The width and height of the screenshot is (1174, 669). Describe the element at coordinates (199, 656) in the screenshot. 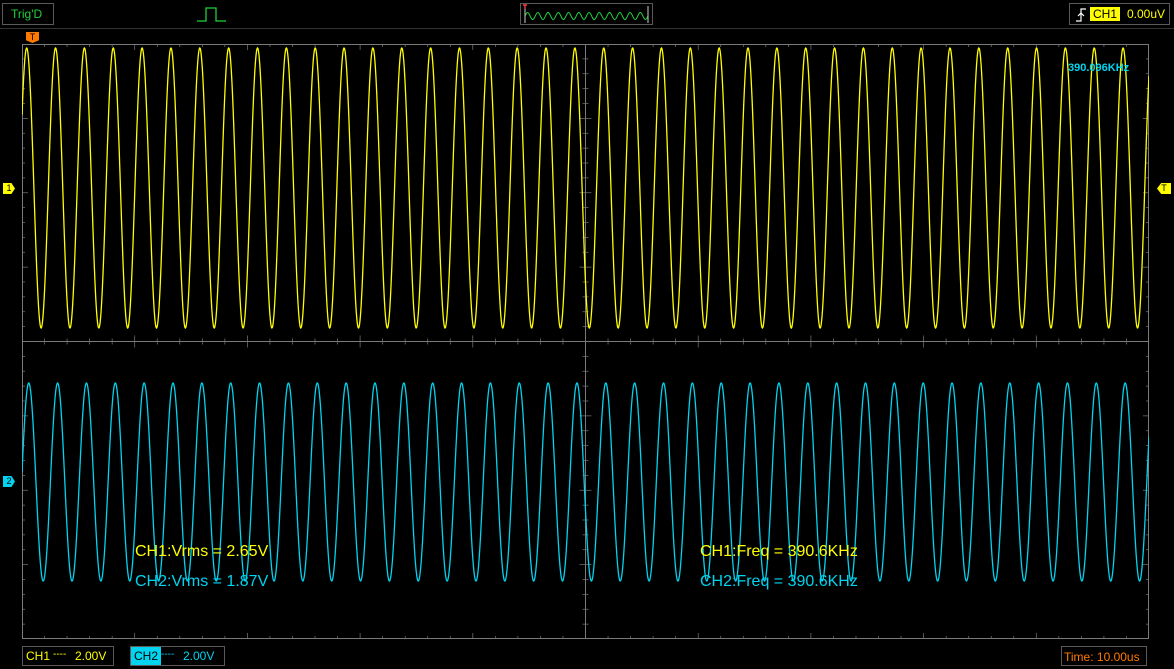

I see `ch2-volts-per-div: 2.00V` at that location.